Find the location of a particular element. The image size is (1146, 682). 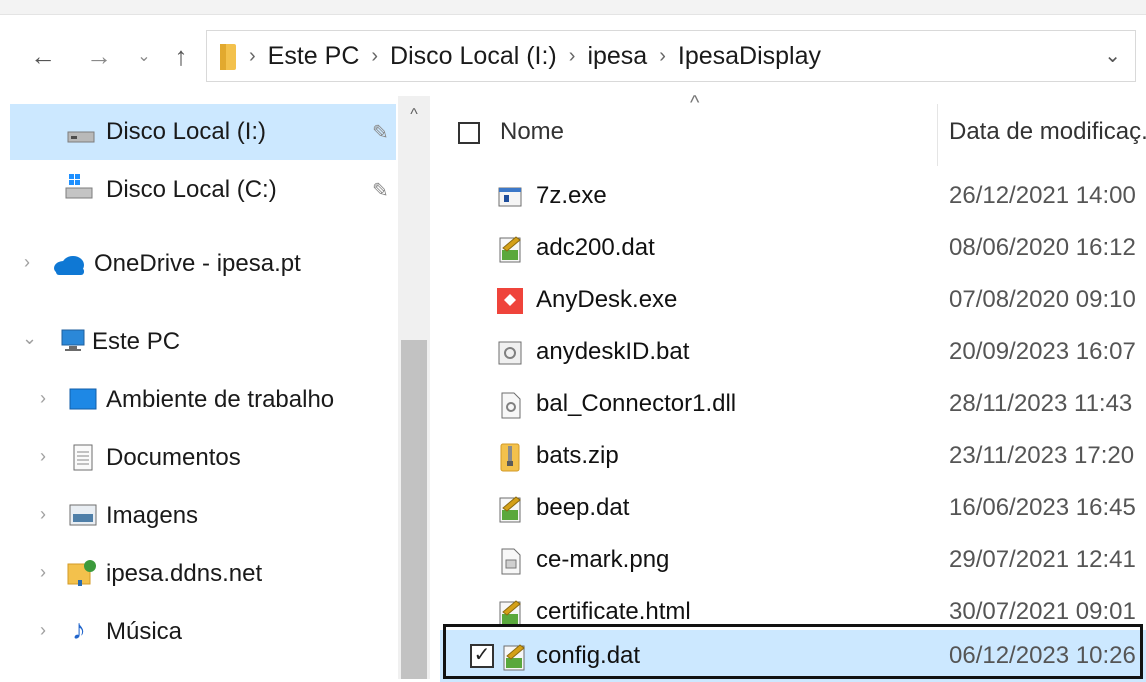

arrow-right-icon: → is located at coordinates (99, 55).